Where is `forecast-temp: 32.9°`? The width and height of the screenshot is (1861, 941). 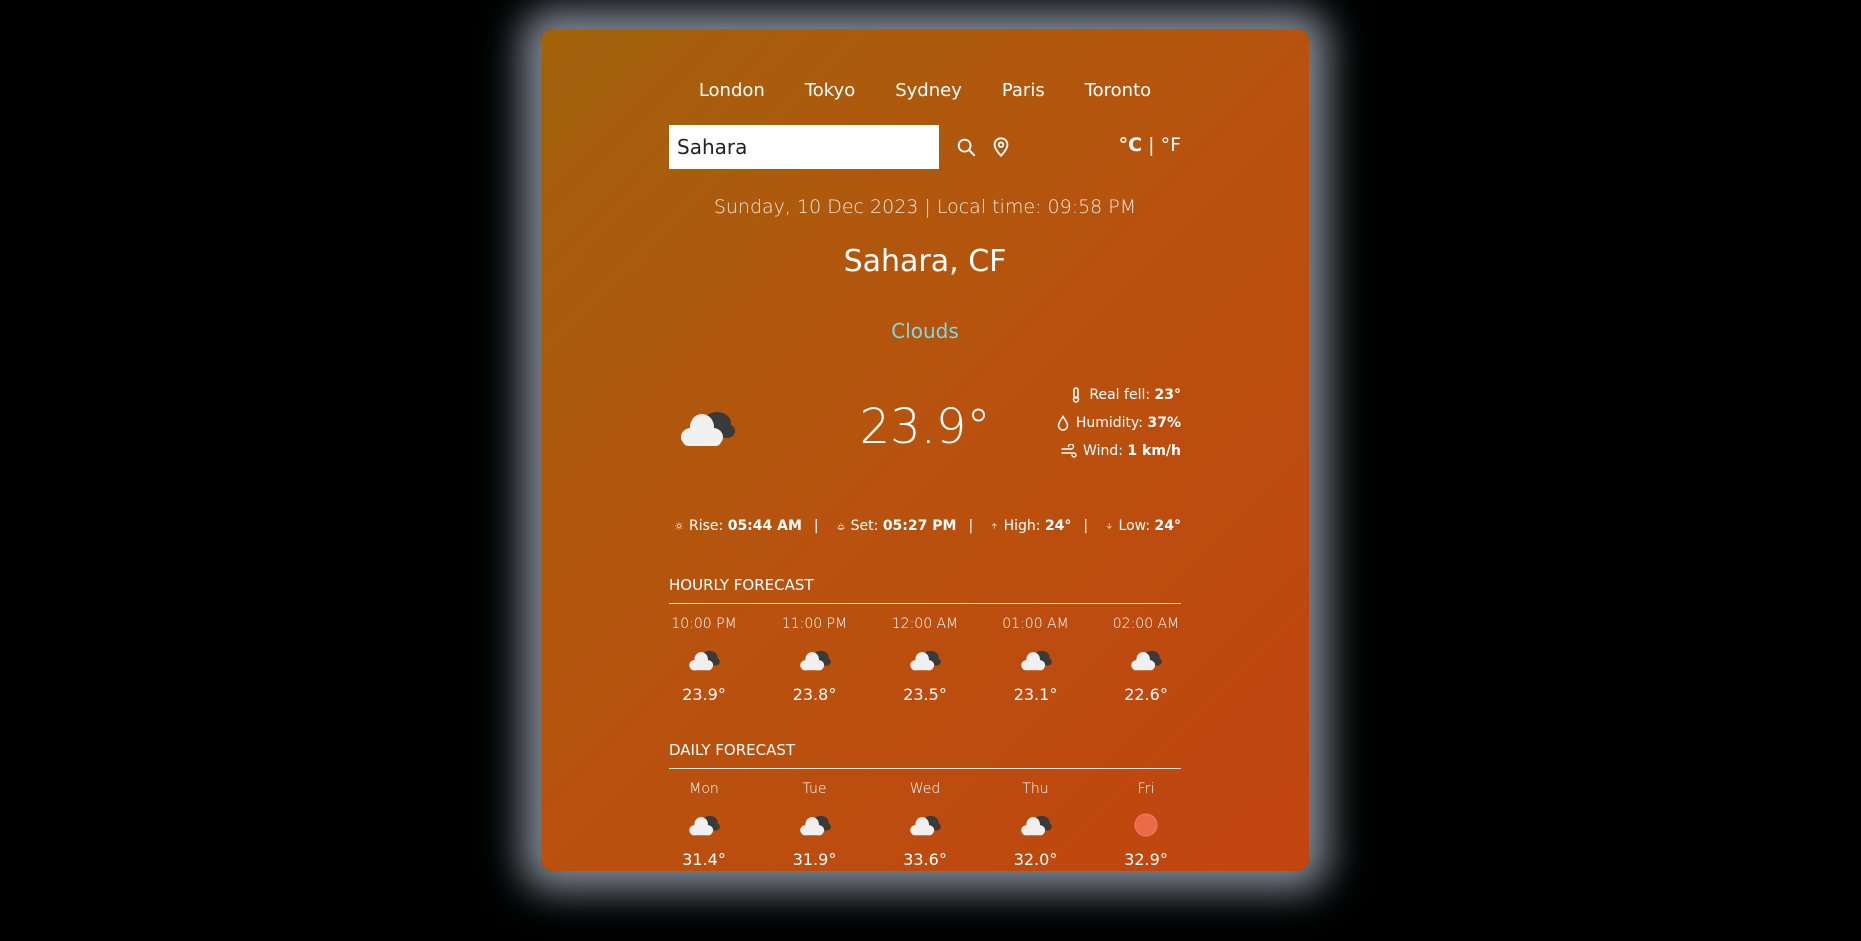 forecast-temp: 32.9° is located at coordinates (1146, 859).